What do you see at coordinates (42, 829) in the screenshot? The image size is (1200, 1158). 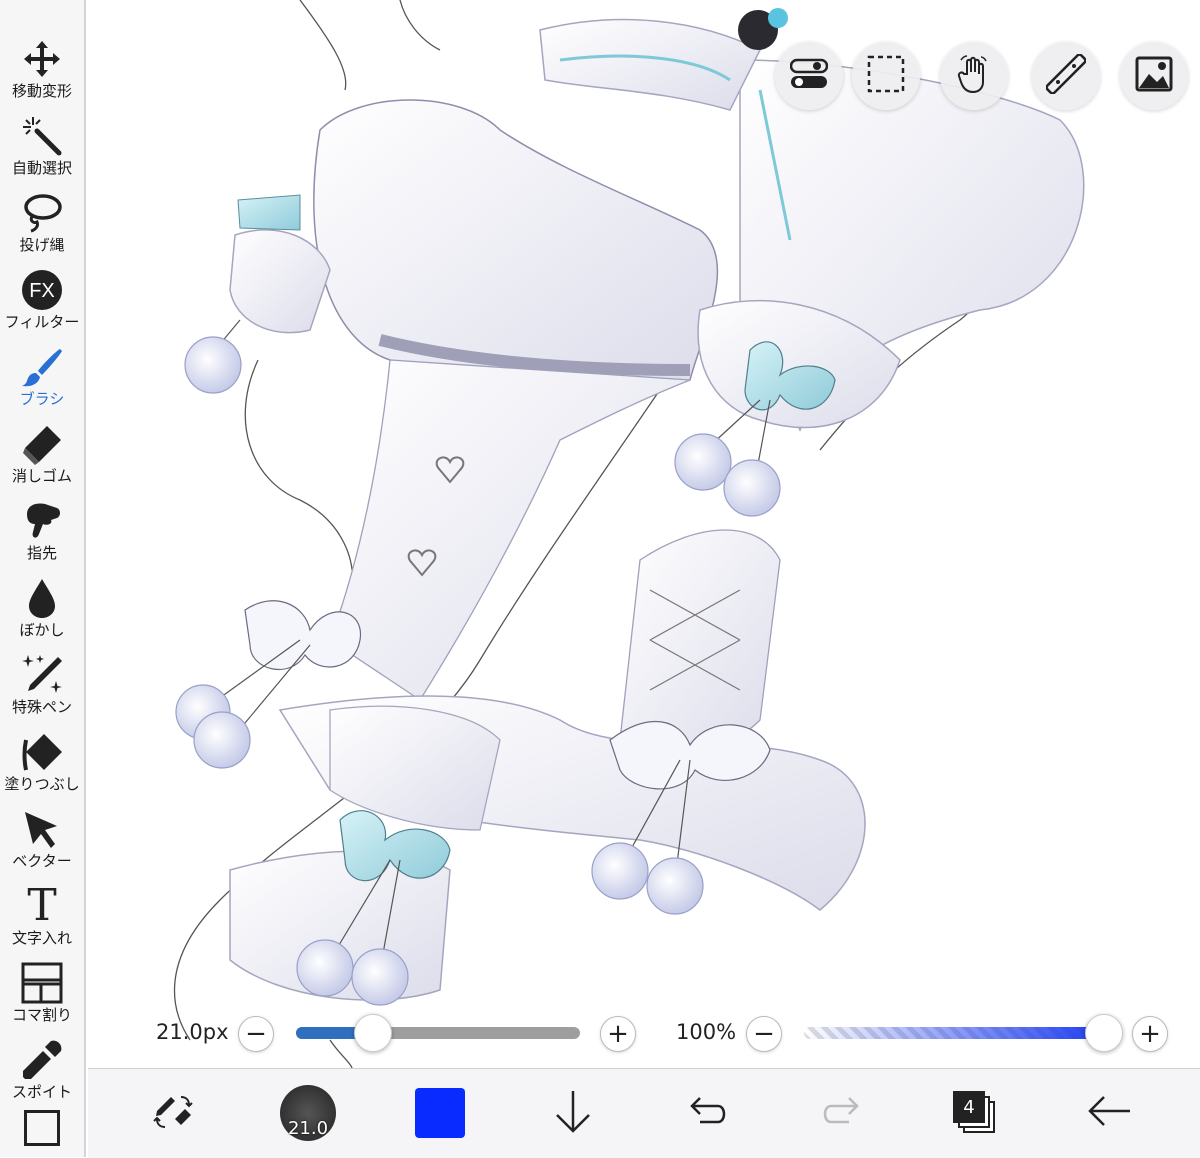 I see `vector-arrow-icon` at bounding box center [42, 829].